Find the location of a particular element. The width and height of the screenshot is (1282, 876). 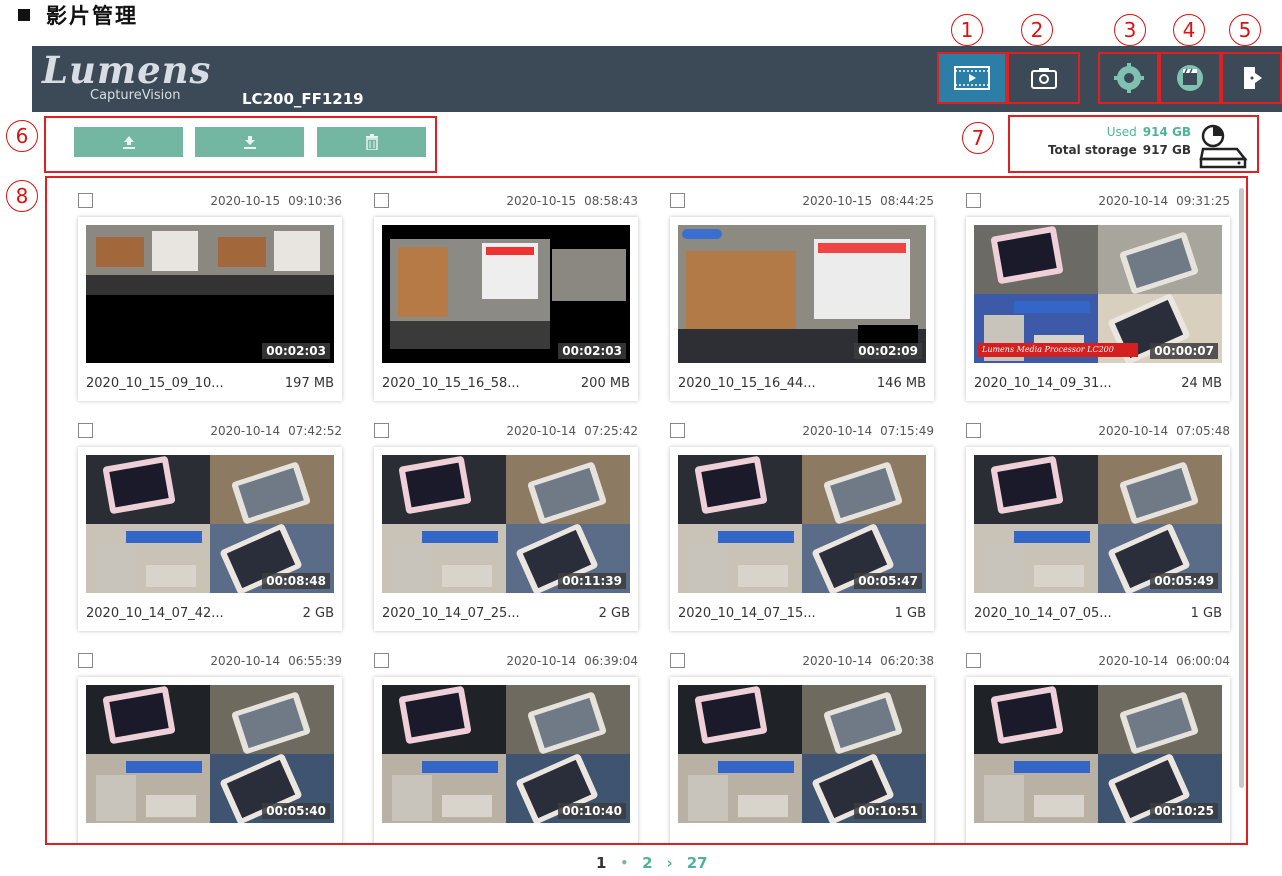

snapshot-button is located at coordinates (1043, 78).